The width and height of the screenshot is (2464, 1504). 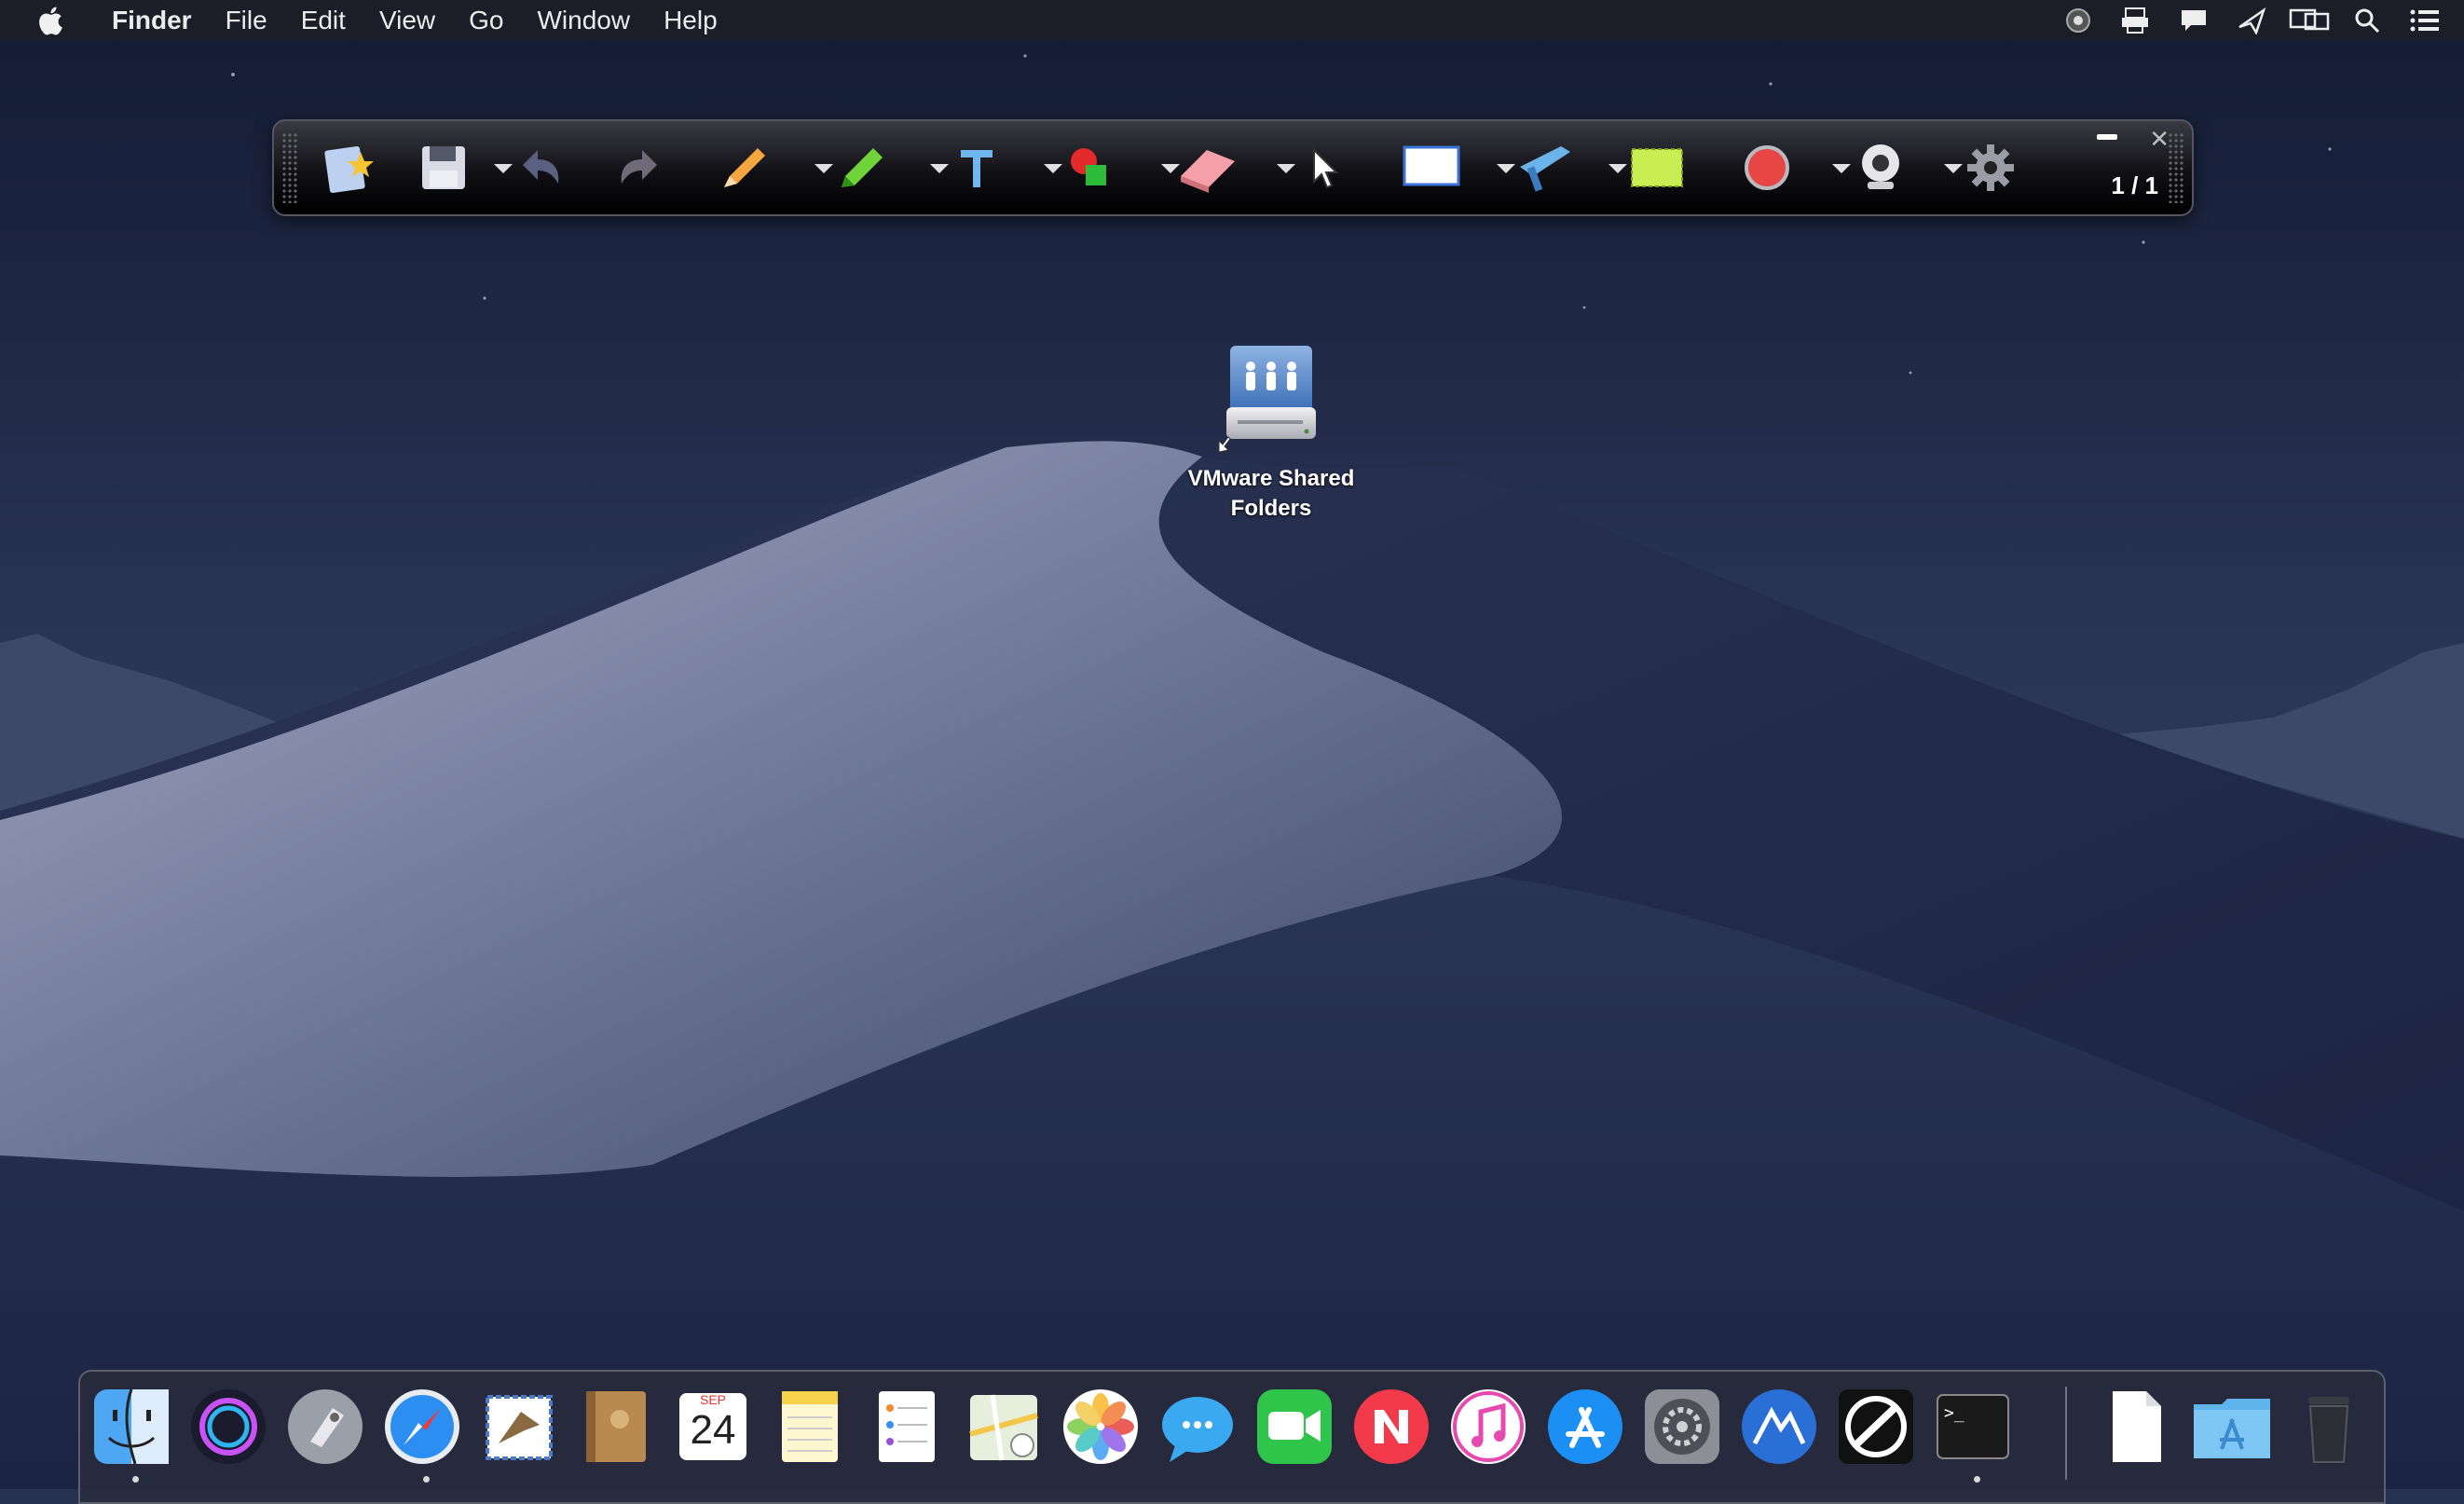 I want to click on line-tool-icon, so click(x=1545, y=169).